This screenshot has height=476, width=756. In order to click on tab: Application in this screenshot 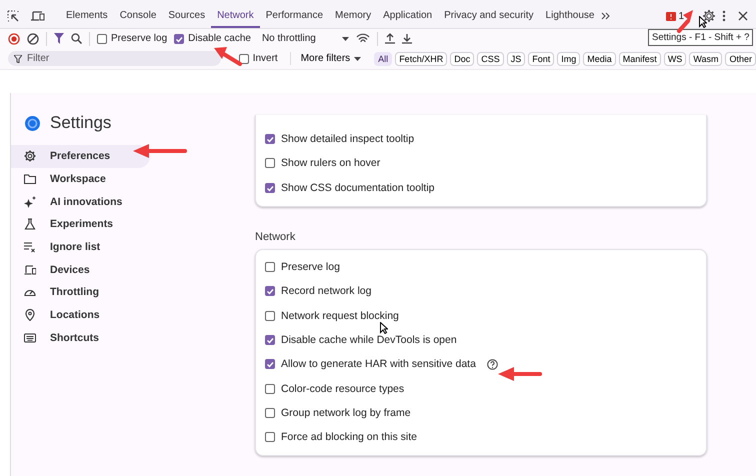, I will do `click(407, 16)`.